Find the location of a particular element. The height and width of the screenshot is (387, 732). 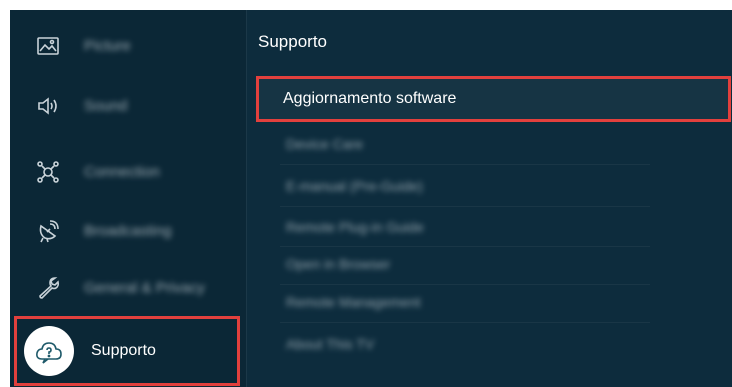

sidebar-divider is located at coordinates (246, 198).